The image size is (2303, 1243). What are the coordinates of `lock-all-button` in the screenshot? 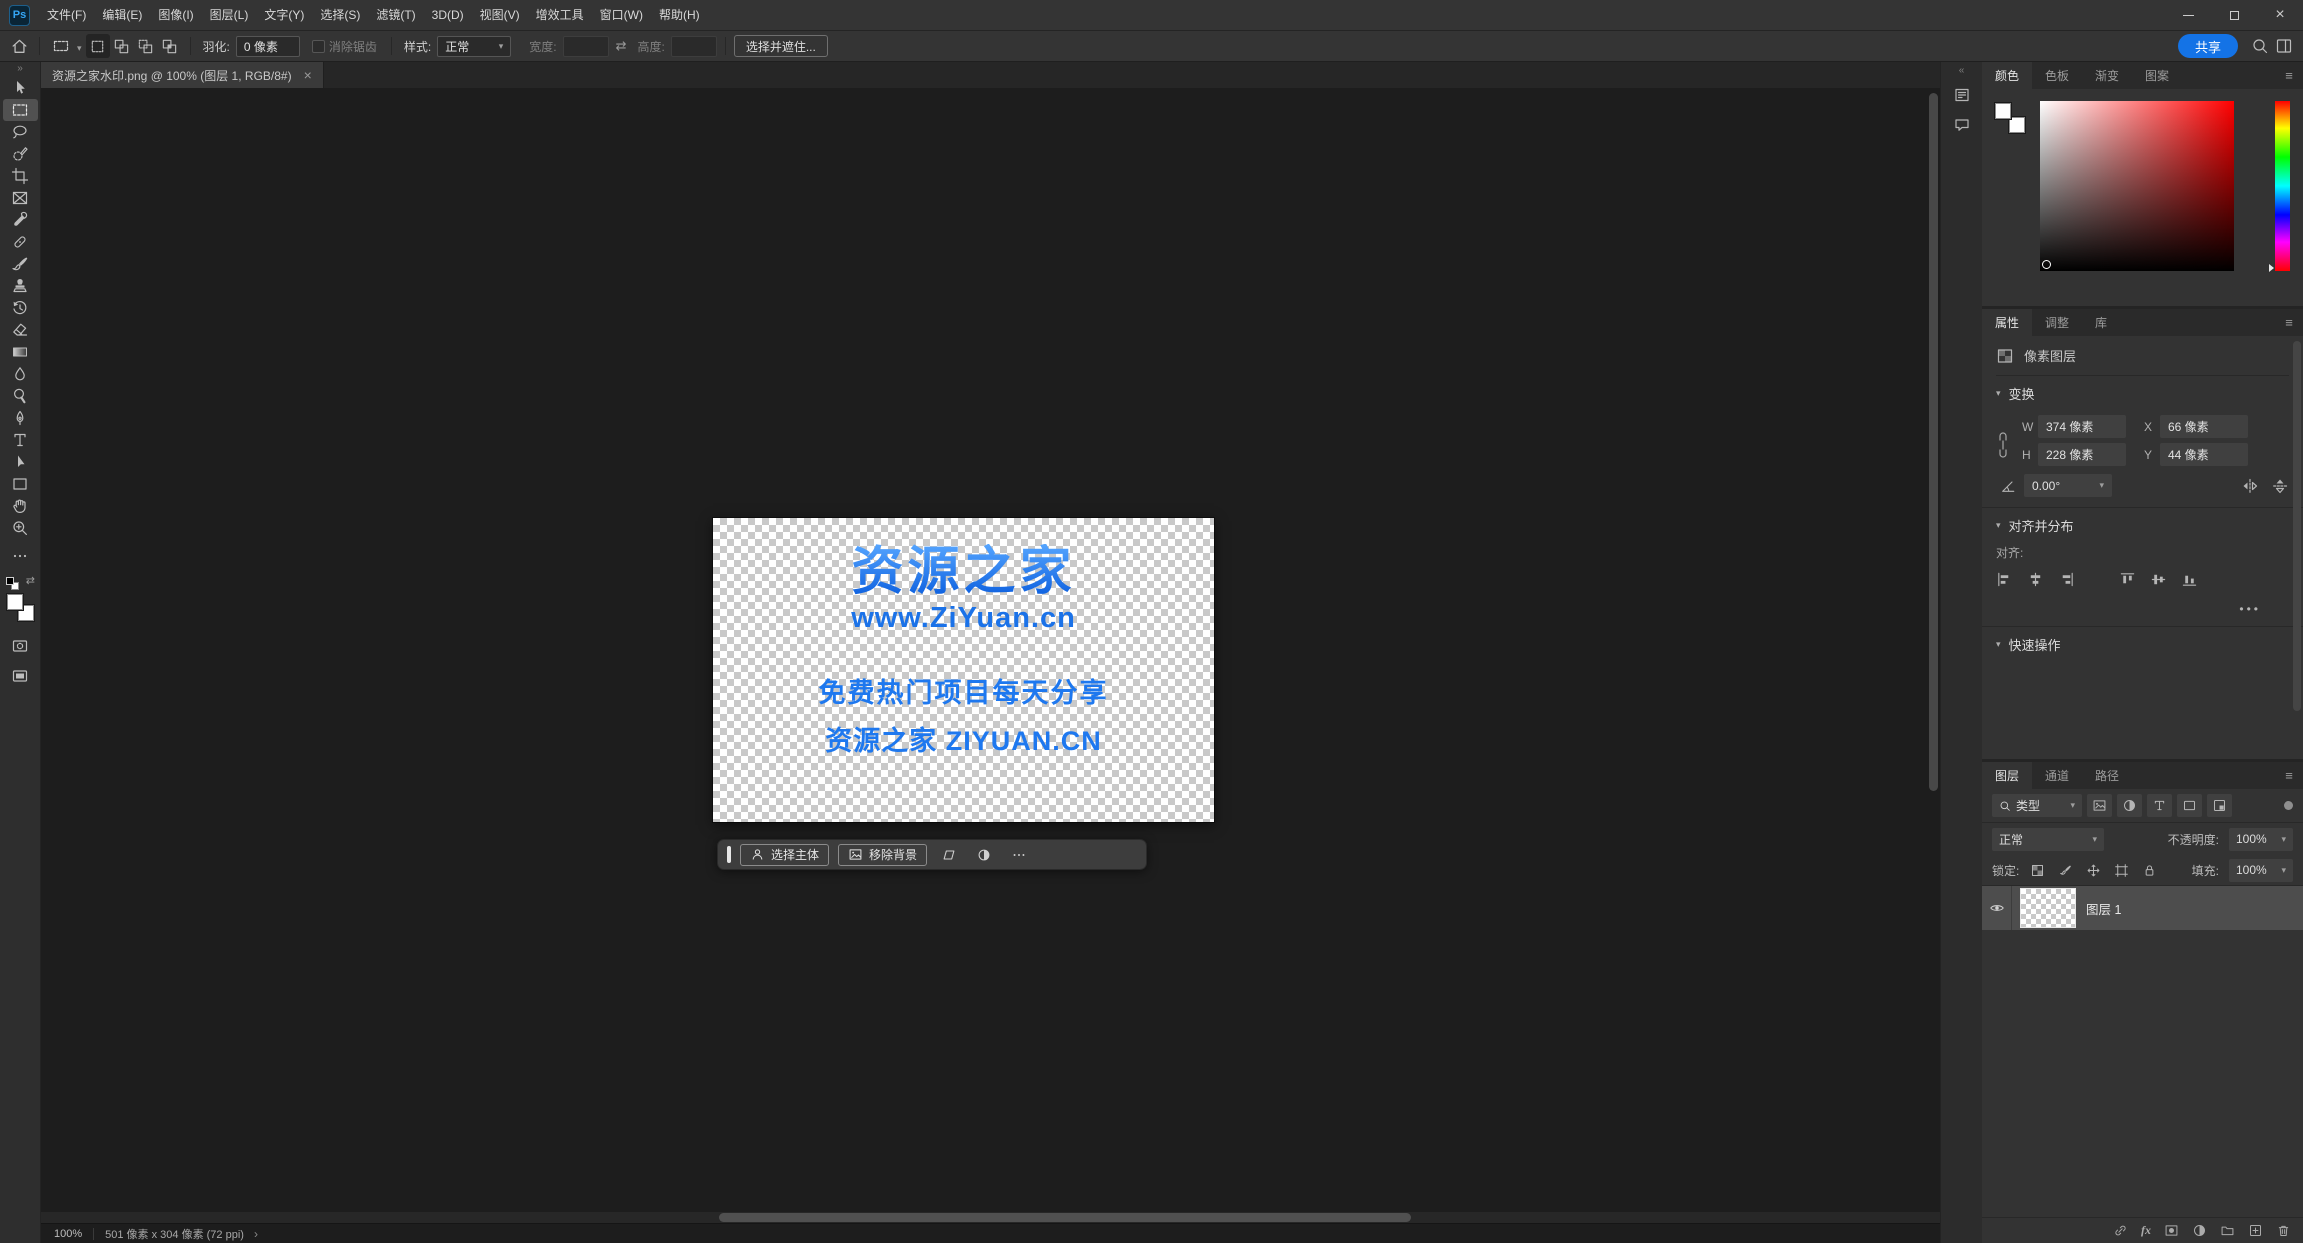 It's located at (2149, 870).